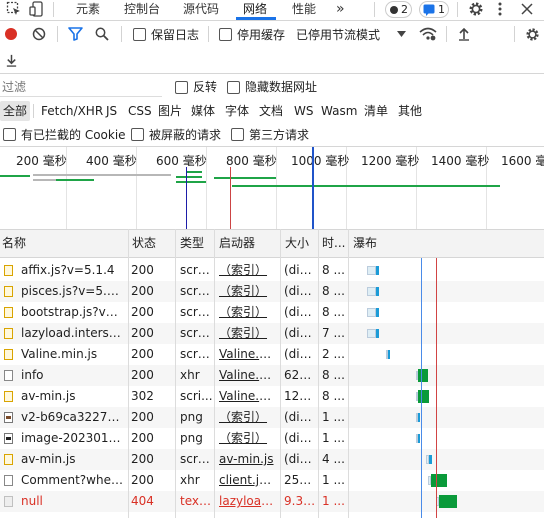  I want to click on search-icon, so click(102, 34).